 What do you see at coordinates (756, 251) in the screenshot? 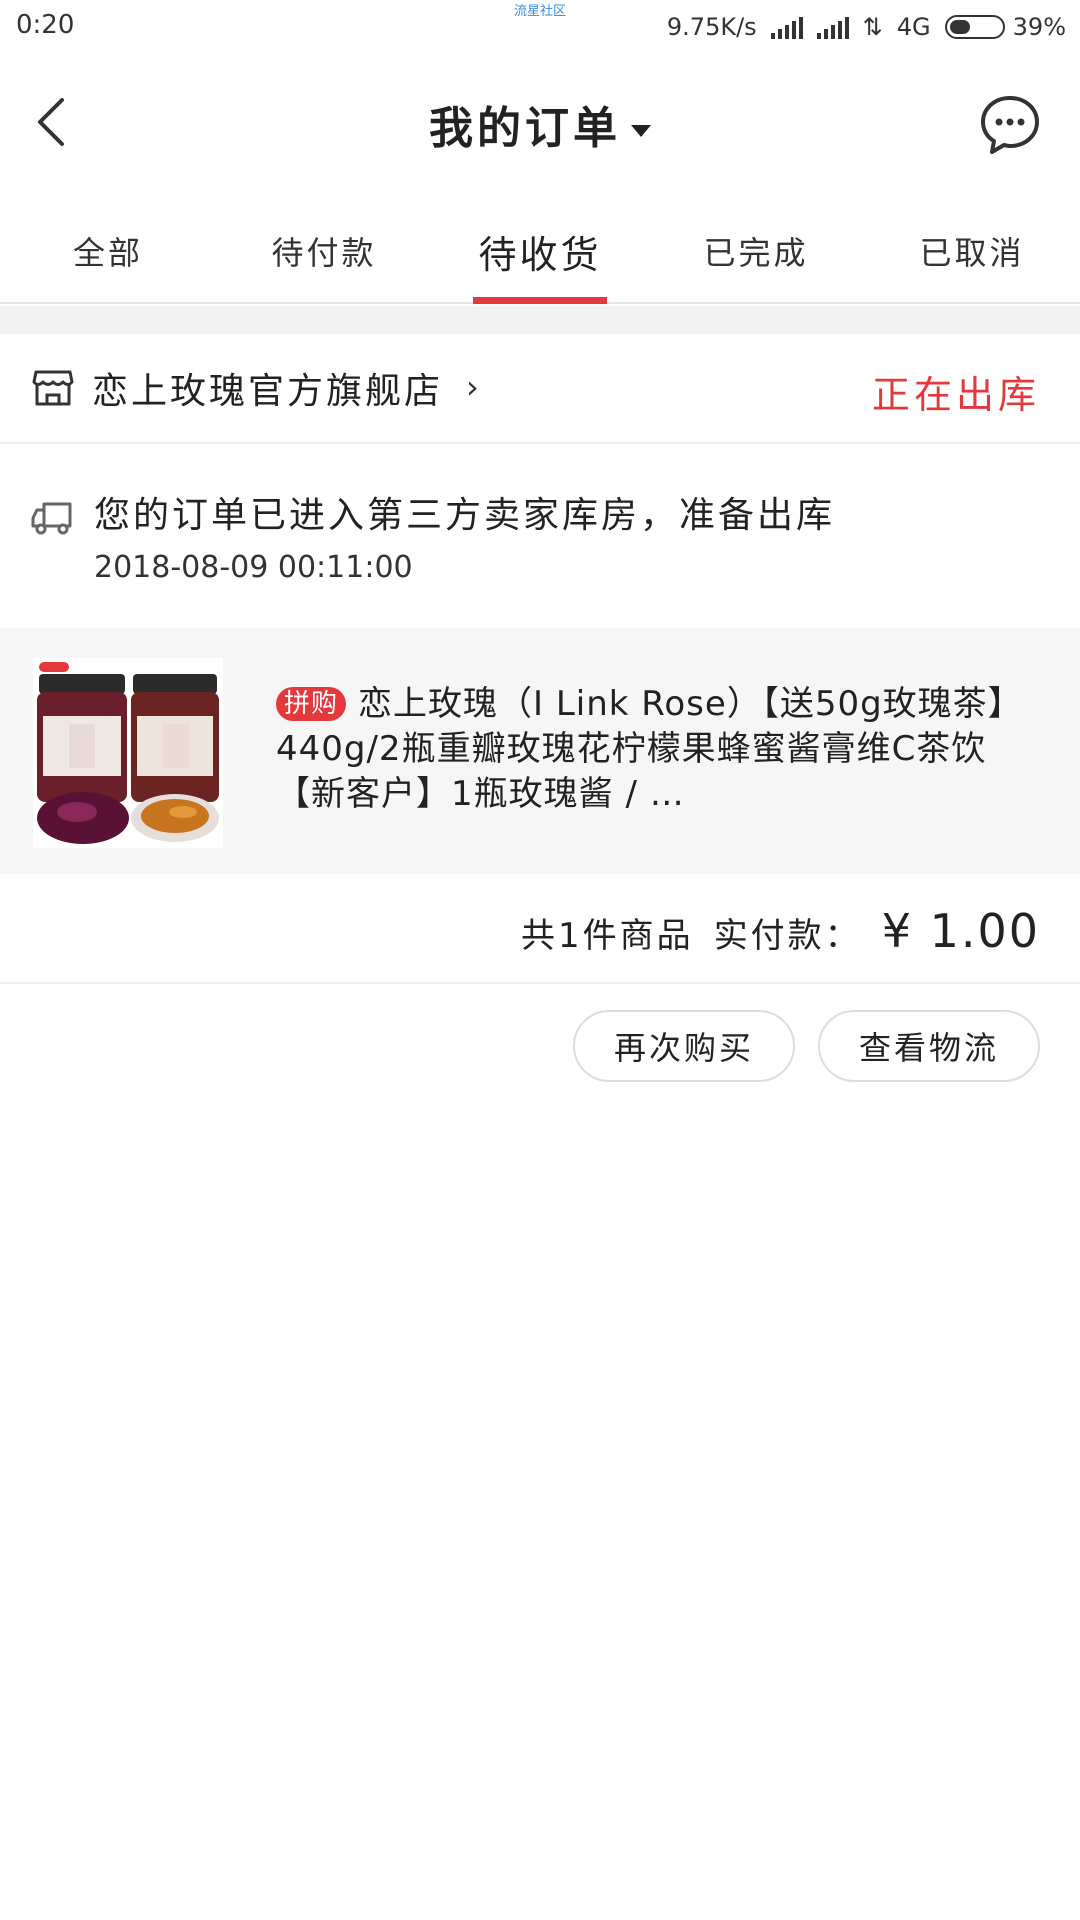
I see `tab-completed: 已完成` at bounding box center [756, 251].